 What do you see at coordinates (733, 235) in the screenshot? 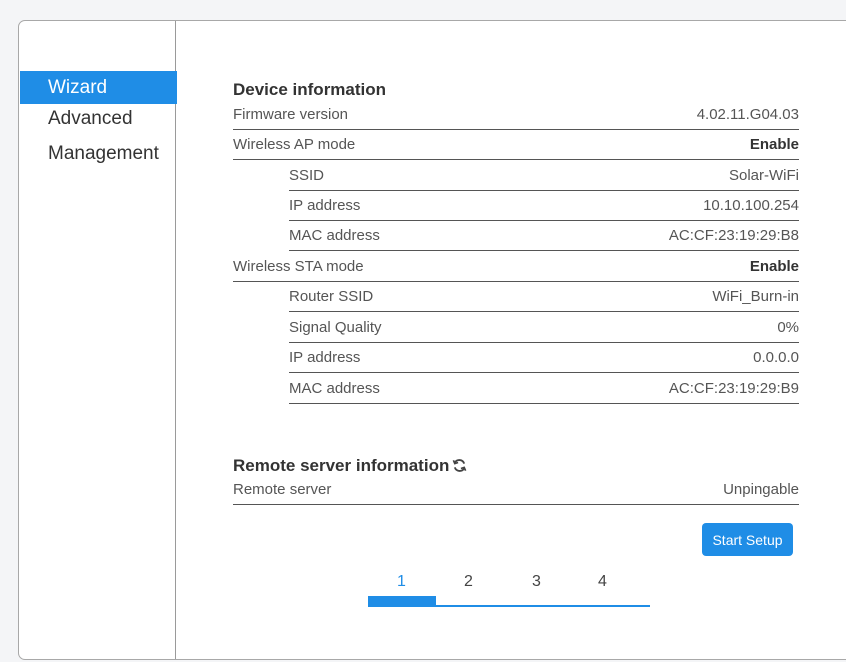
I see `row-value: AC:CF:23:19:29:B8` at bounding box center [733, 235].